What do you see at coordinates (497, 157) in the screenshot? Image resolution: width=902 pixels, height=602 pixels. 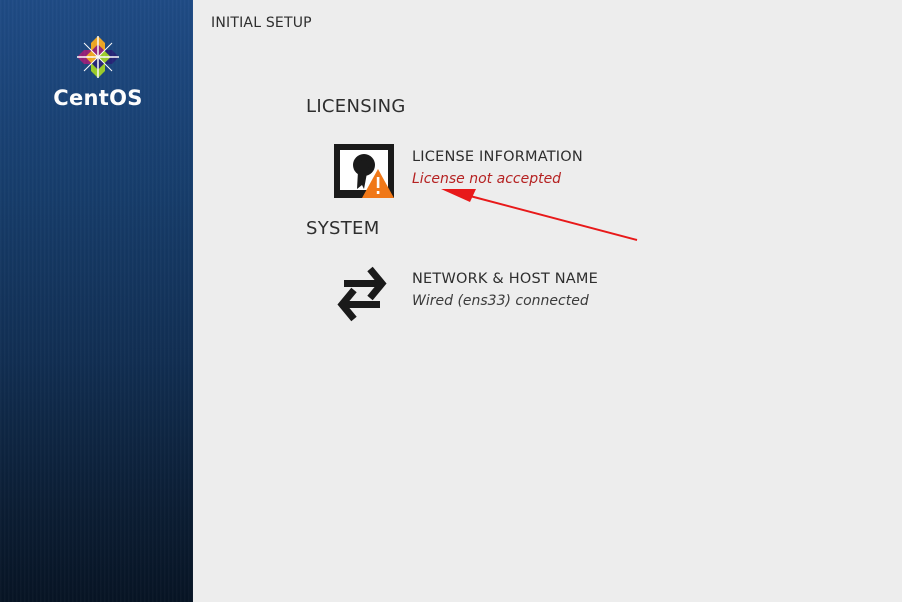 I see `spoke-title-license: LICENSE INFORMATION` at bounding box center [497, 157].